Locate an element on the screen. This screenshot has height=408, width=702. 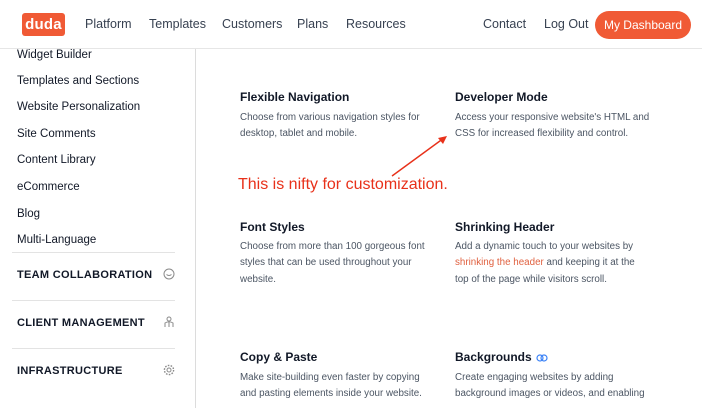
duda-logo: duda is located at coordinates (43, 24).